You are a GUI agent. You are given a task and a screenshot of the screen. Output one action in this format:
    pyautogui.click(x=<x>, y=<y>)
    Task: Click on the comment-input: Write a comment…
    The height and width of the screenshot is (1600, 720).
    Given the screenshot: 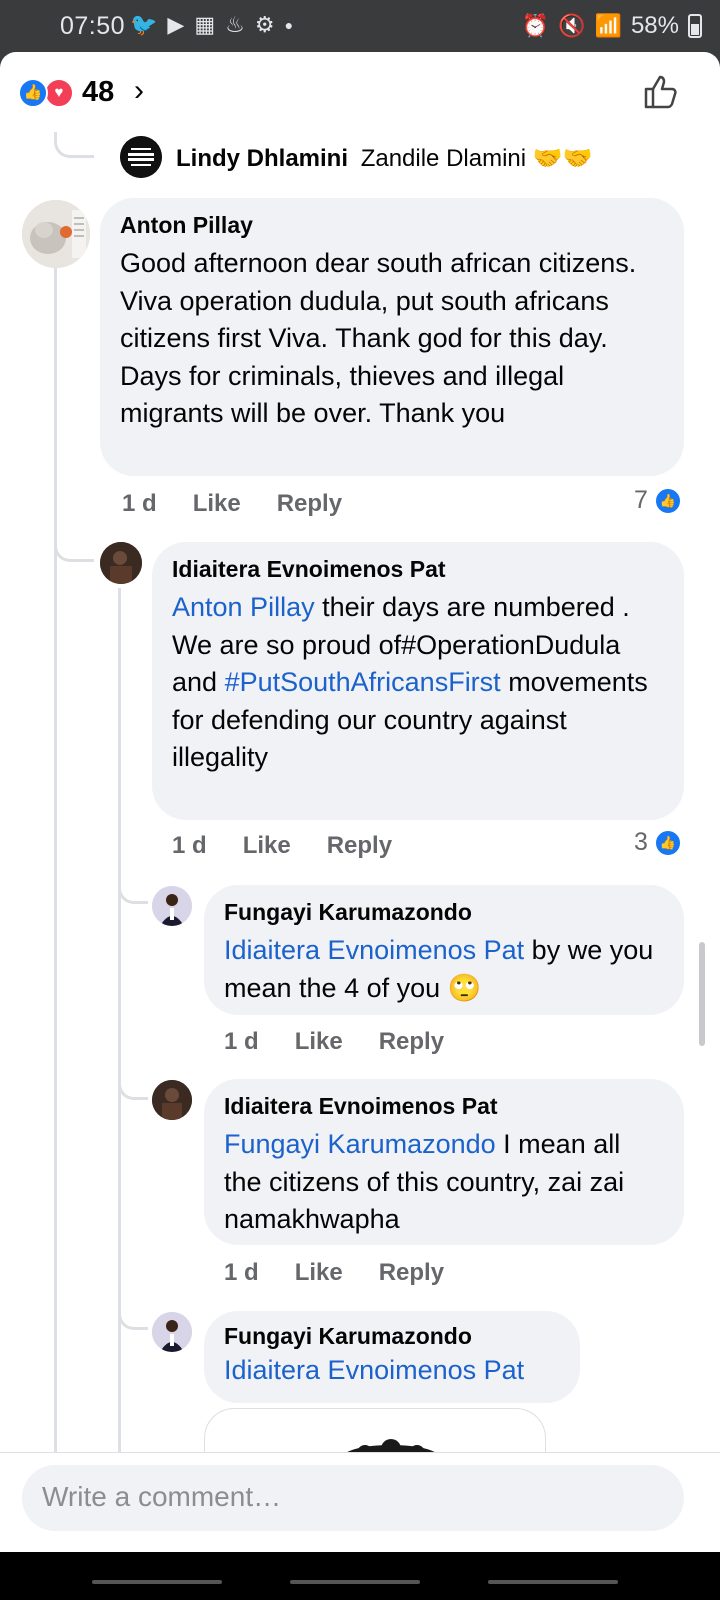 What is the action you would take?
    pyautogui.click(x=353, y=1498)
    